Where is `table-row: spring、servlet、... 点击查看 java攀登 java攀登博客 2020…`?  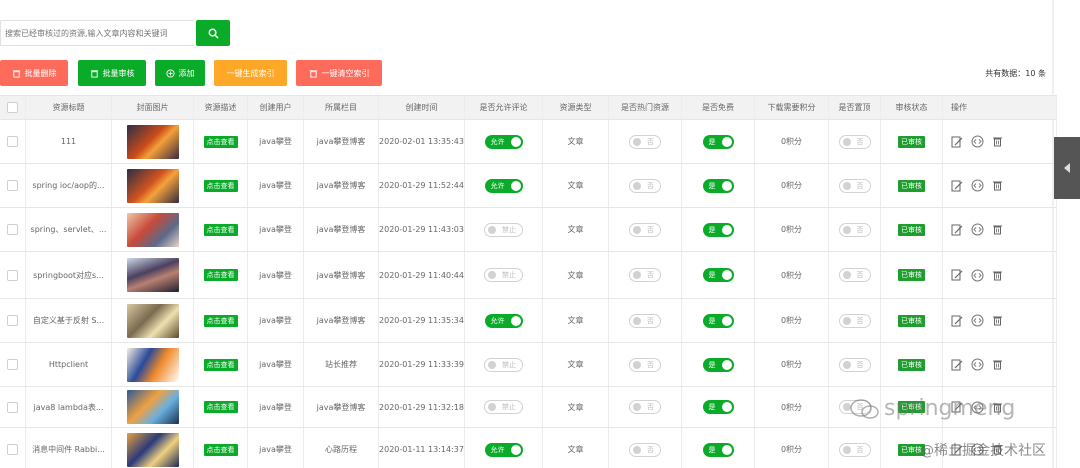 table-row: spring、servlet、... 点击查看 java攀登 java攀登博客 2020… is located at coordinates (528, 230).